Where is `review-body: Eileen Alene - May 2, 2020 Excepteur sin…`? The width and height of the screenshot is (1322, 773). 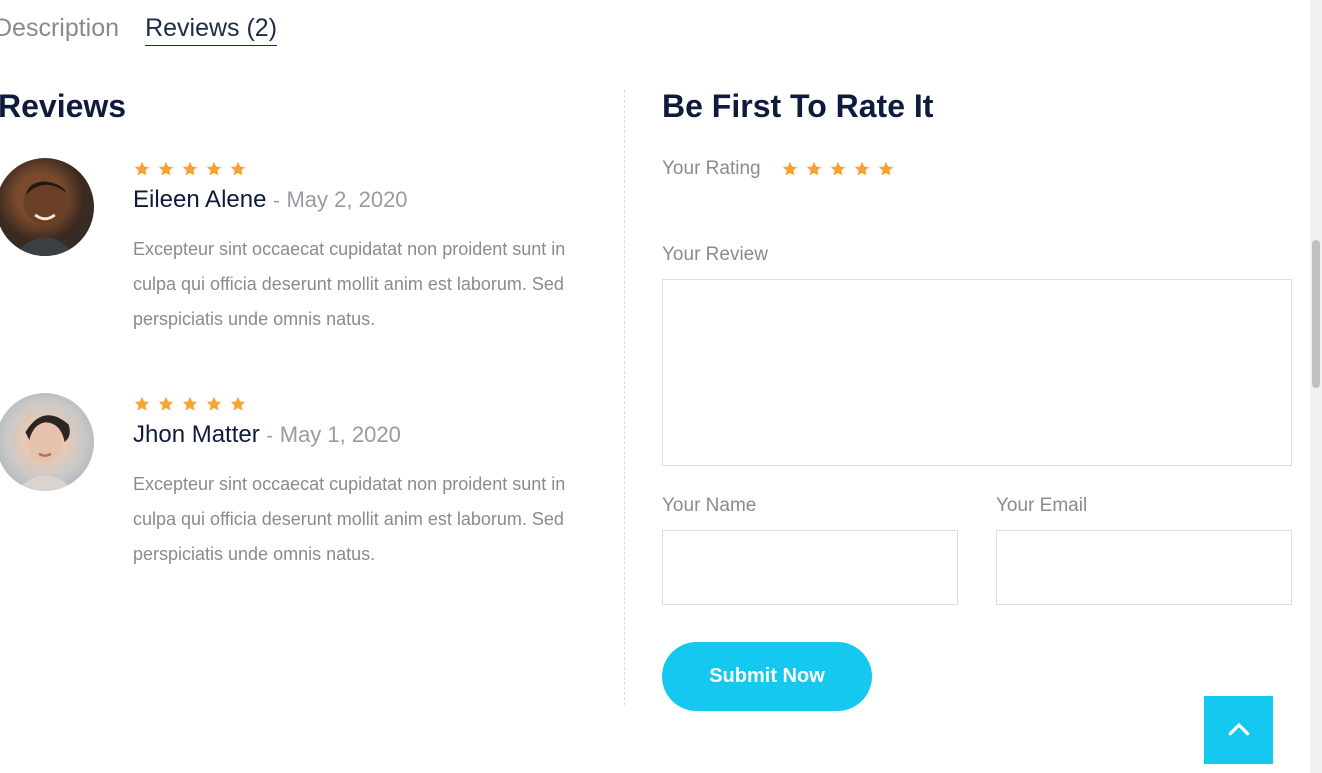 review-body: Eileen Alene - May 2, 2020 Excepteur sin… is located at coordinates (353, 247).